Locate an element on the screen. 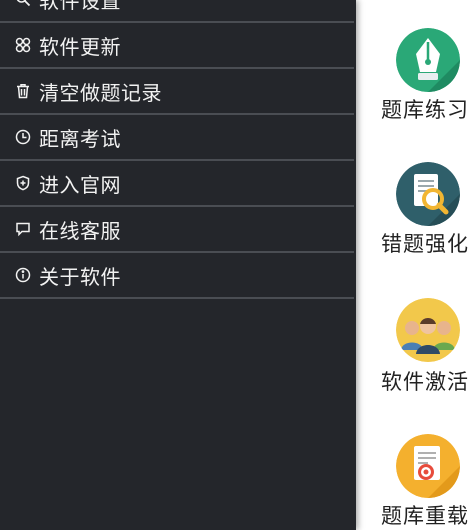 This screenshot has width=472, height=530. tile-label: 题库练习 is located at coordinates (425, 110).